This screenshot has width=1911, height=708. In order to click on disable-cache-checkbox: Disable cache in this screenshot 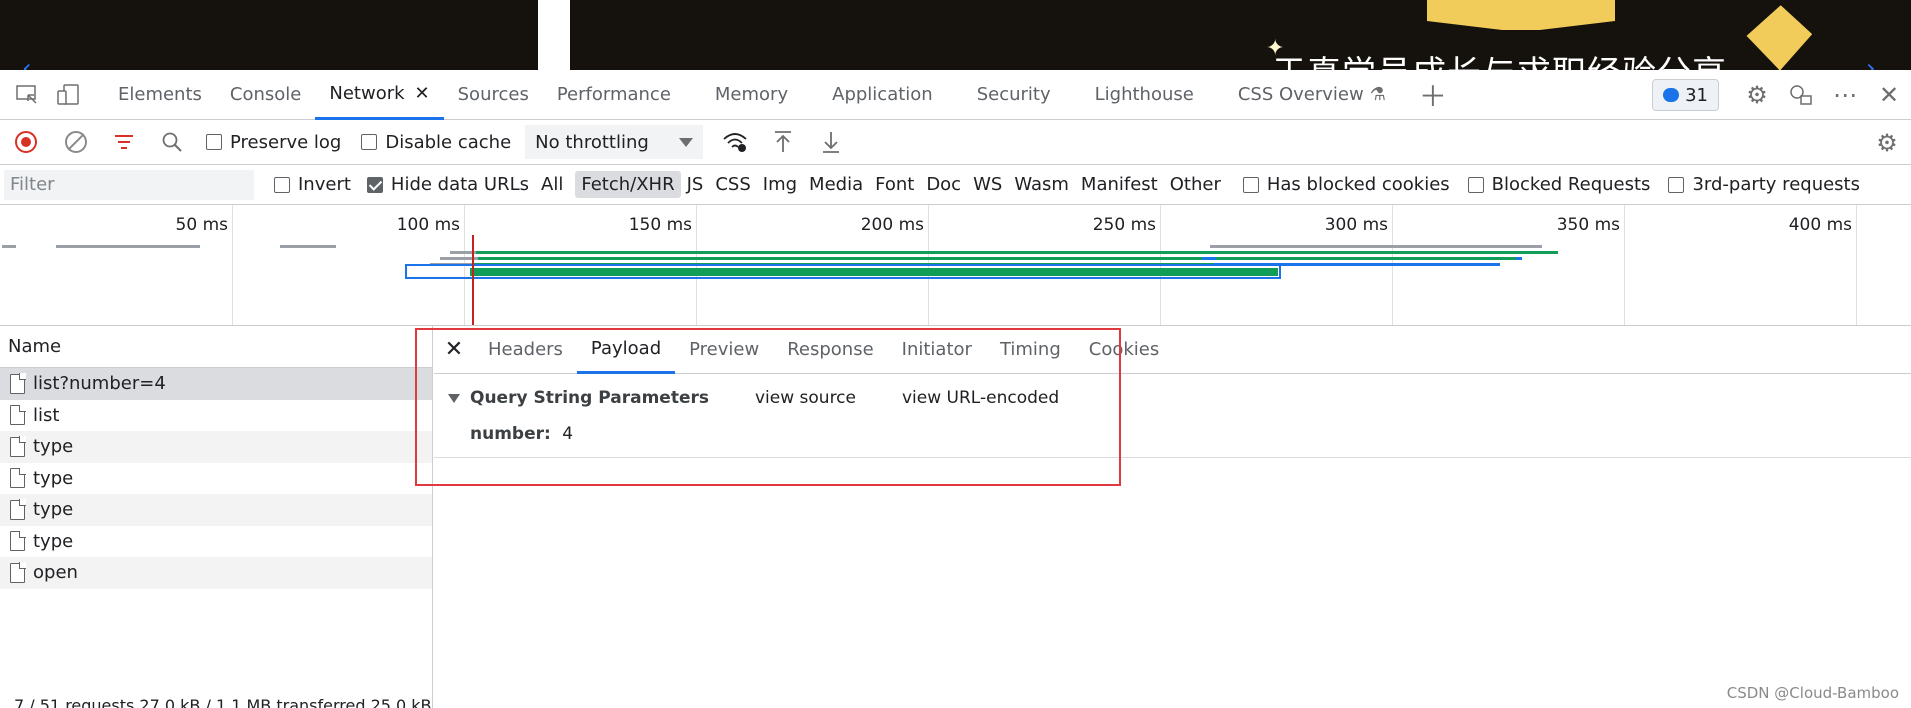, I will do `click(436, 142)`.